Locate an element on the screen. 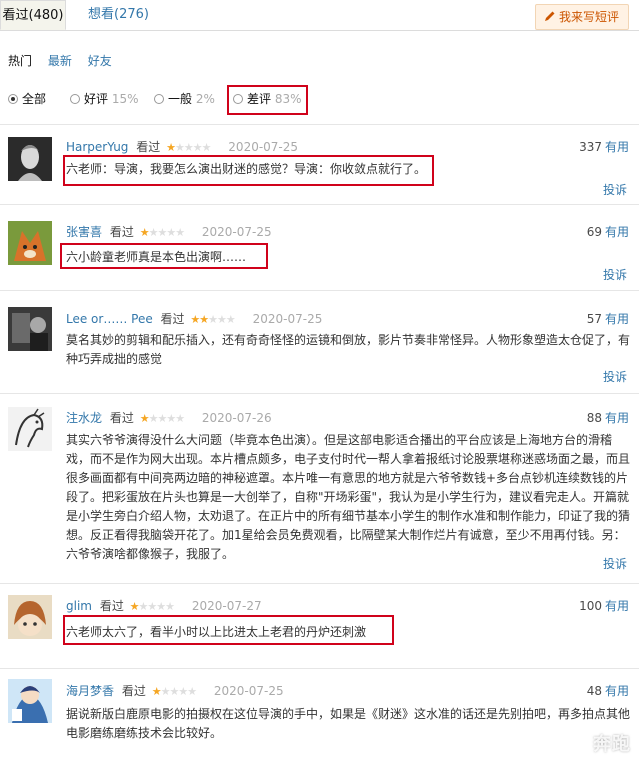  pencil-icon is located at coordinates (549, 16).